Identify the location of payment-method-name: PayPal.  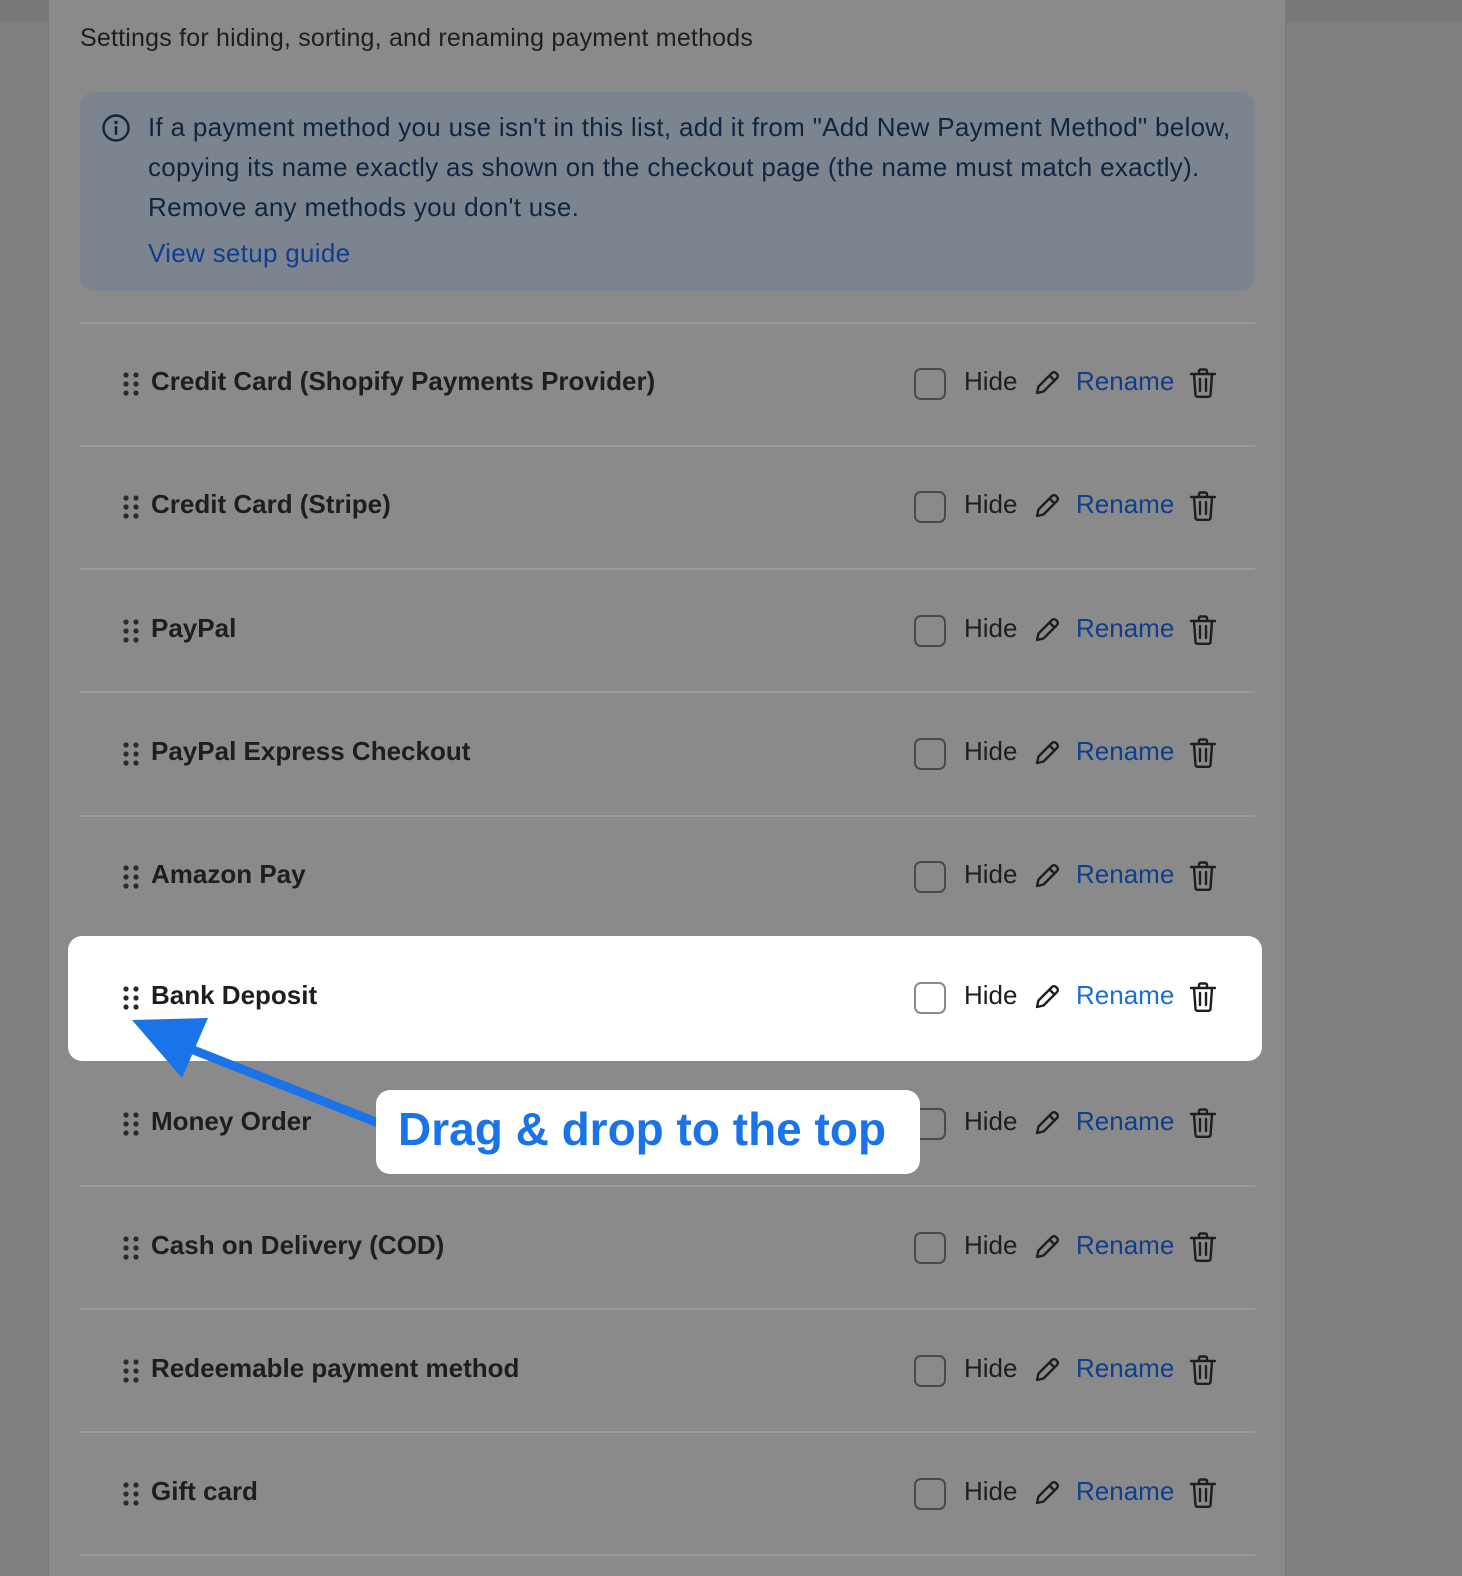
(194, 628).